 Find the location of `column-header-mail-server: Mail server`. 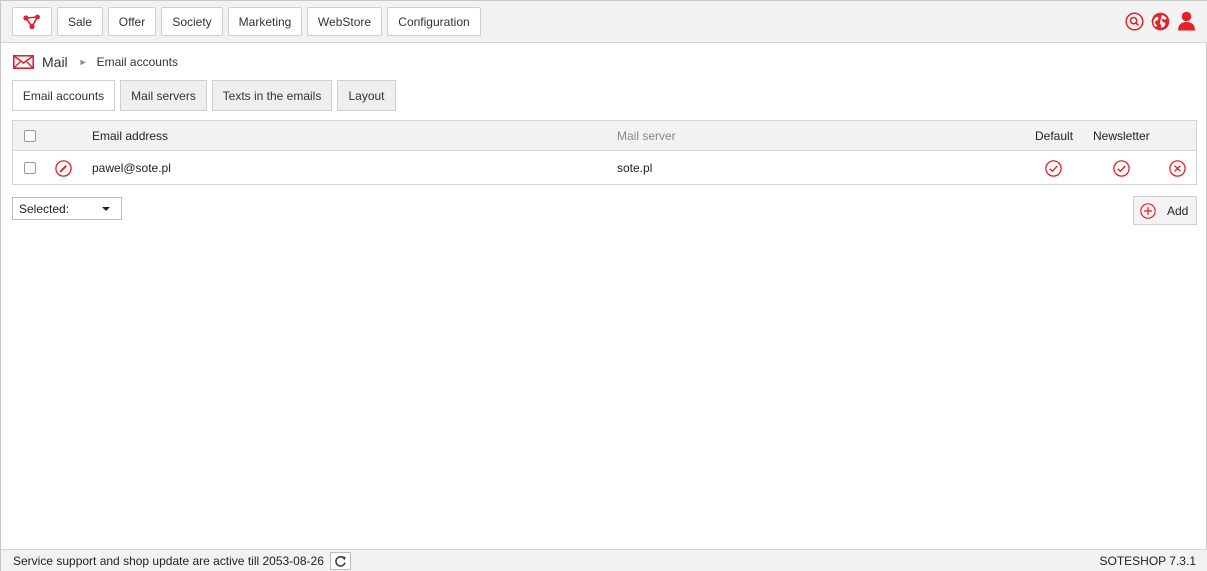

column-header-mail-server: Mail server is located at coordinates (646, 136).